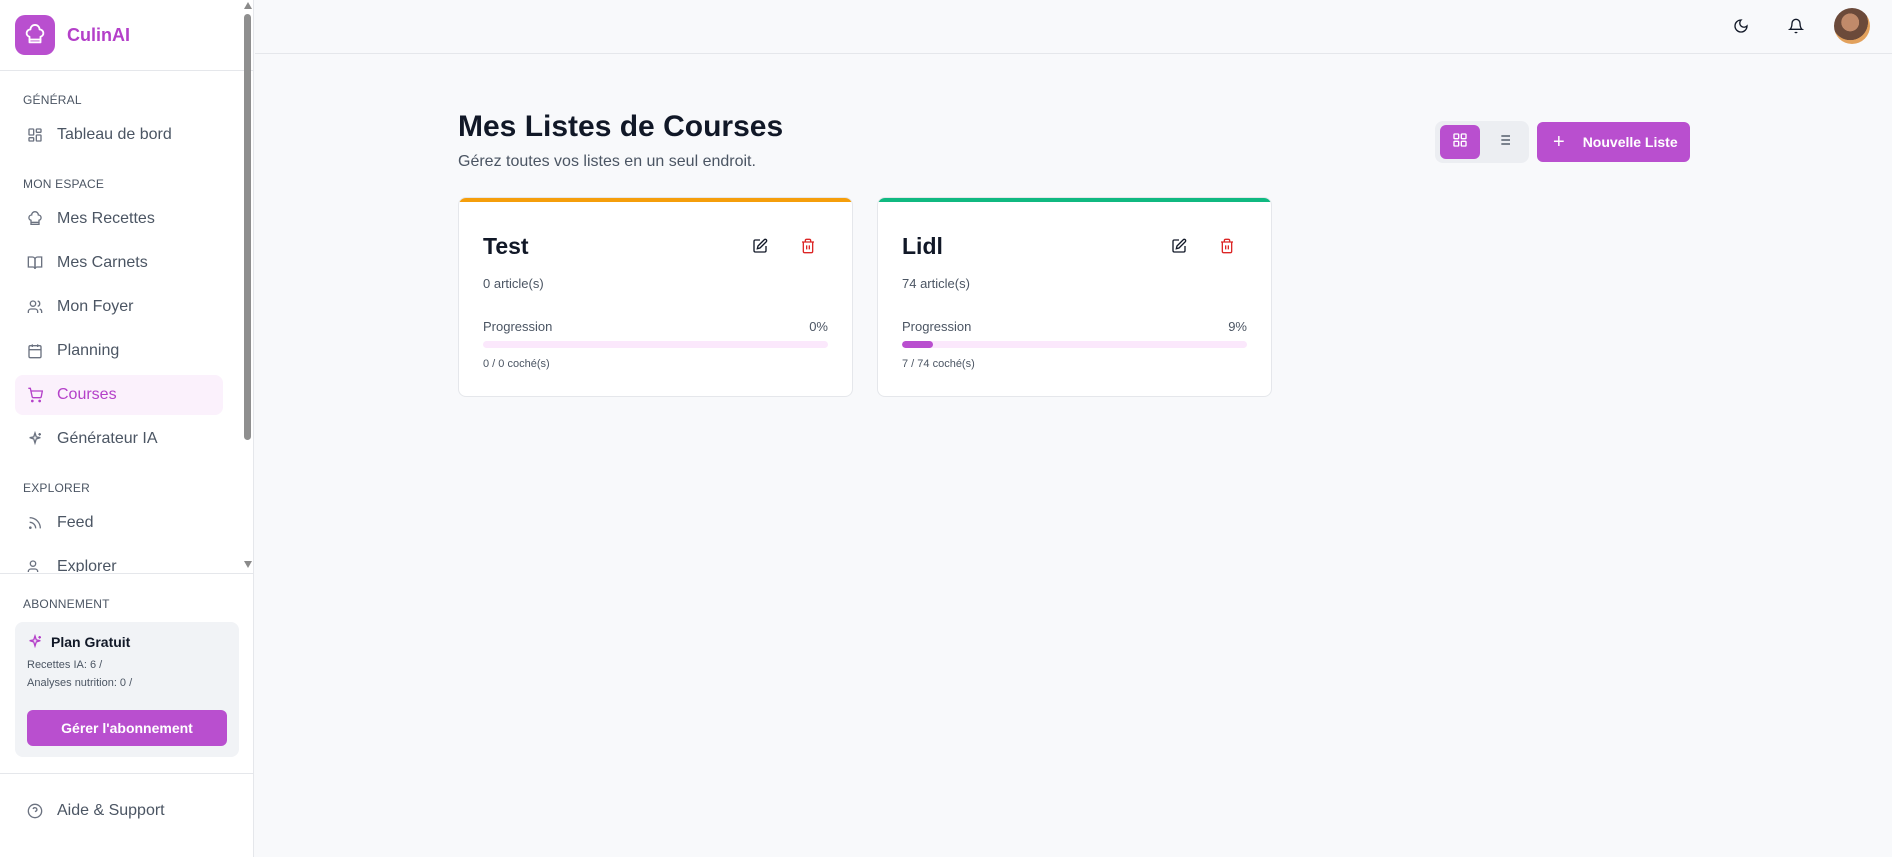 This screenshot has width=1892, height=857. Describe the element at coordinates (35, 811) in the screenshot. I see `help-circle-icon` at that location.